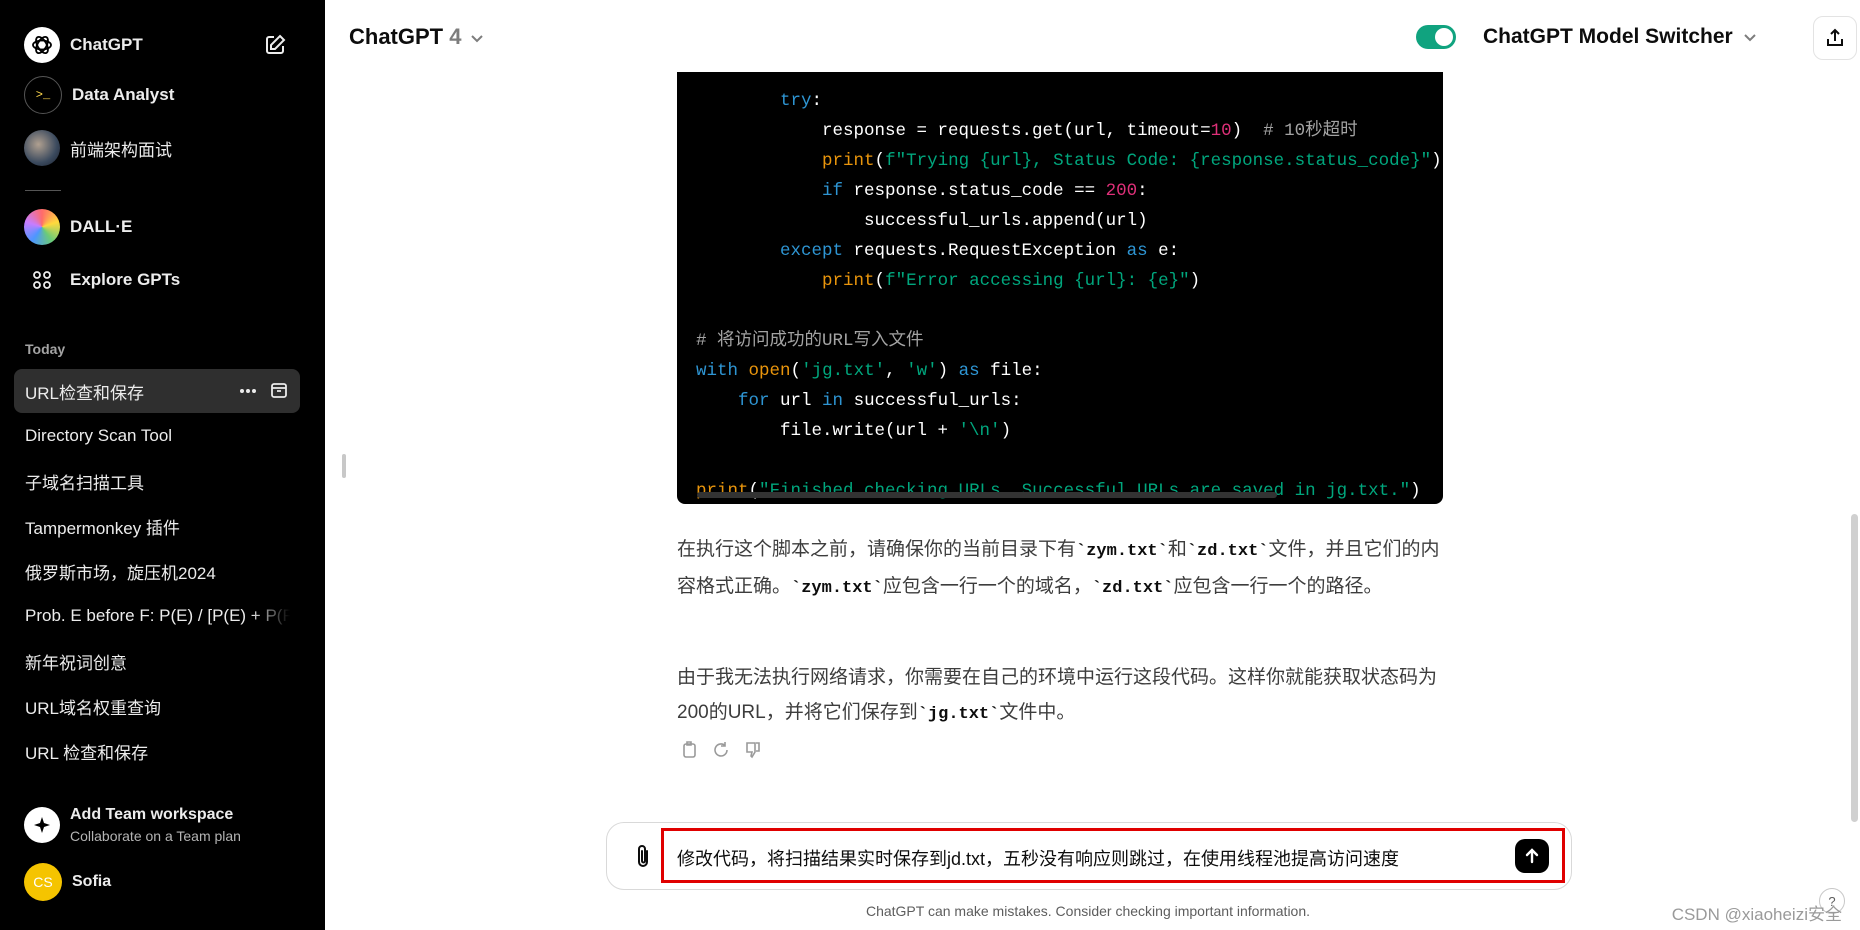 The image size is (1860, 930). Describe the element at coordinates (157, 661) in the screenshot. I see `history-item: 新年祝词创意` at that location.